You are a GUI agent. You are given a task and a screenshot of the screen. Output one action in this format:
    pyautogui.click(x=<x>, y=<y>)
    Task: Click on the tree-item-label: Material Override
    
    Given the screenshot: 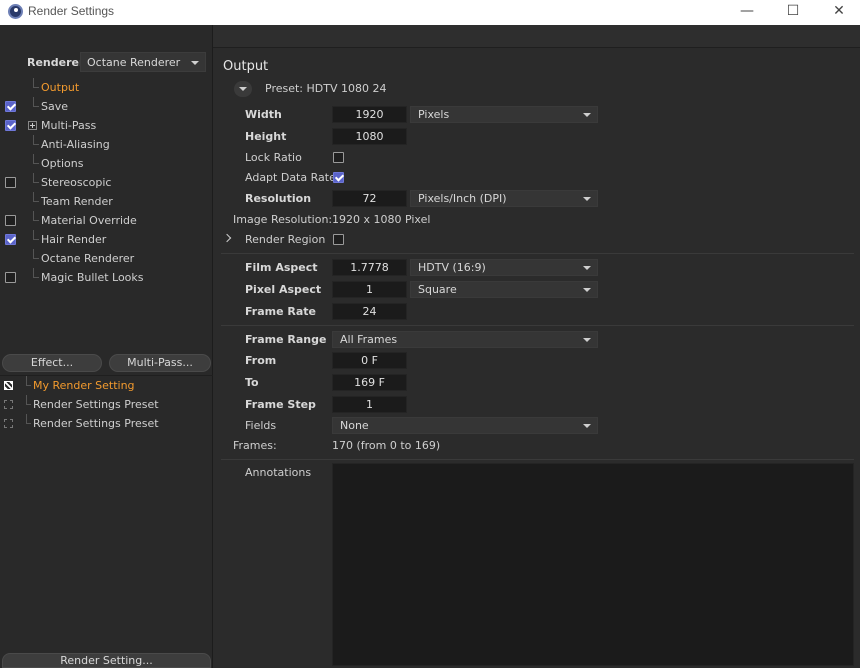 What is the action you would take?
    pyautogui.click(x=89, y=220)
    